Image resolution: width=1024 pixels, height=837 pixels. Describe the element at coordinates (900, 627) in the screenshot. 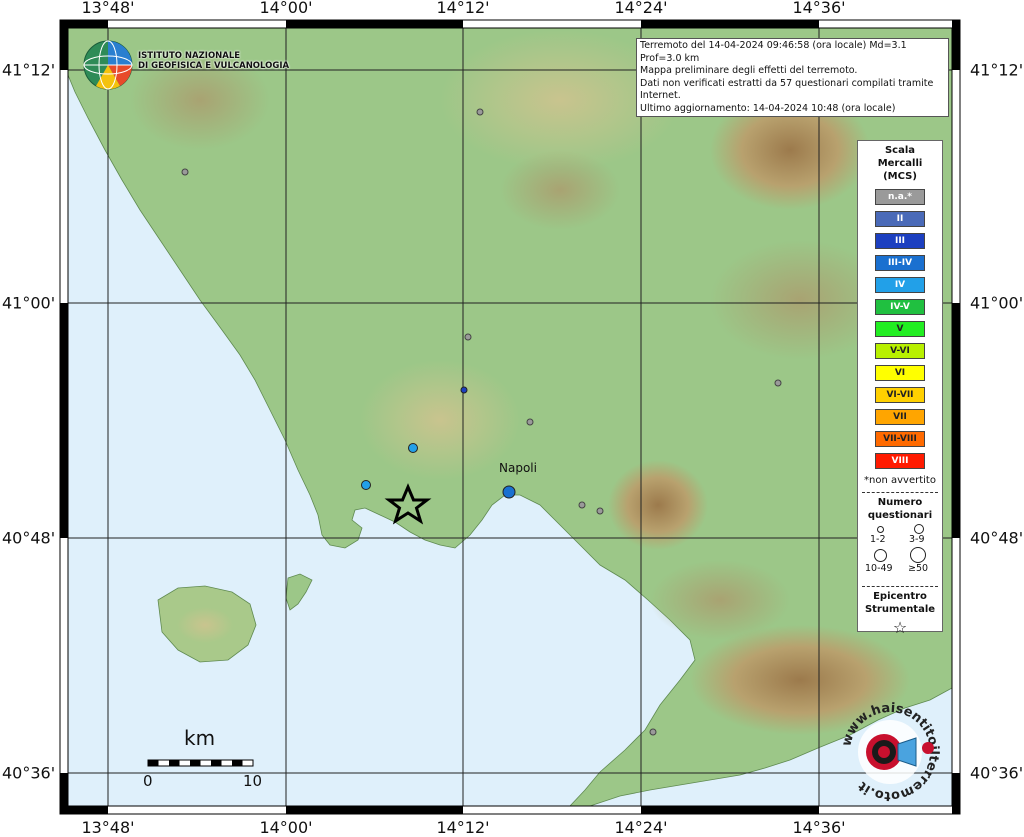

I see `epicenter-legend-star-icon: ☆` at that location.